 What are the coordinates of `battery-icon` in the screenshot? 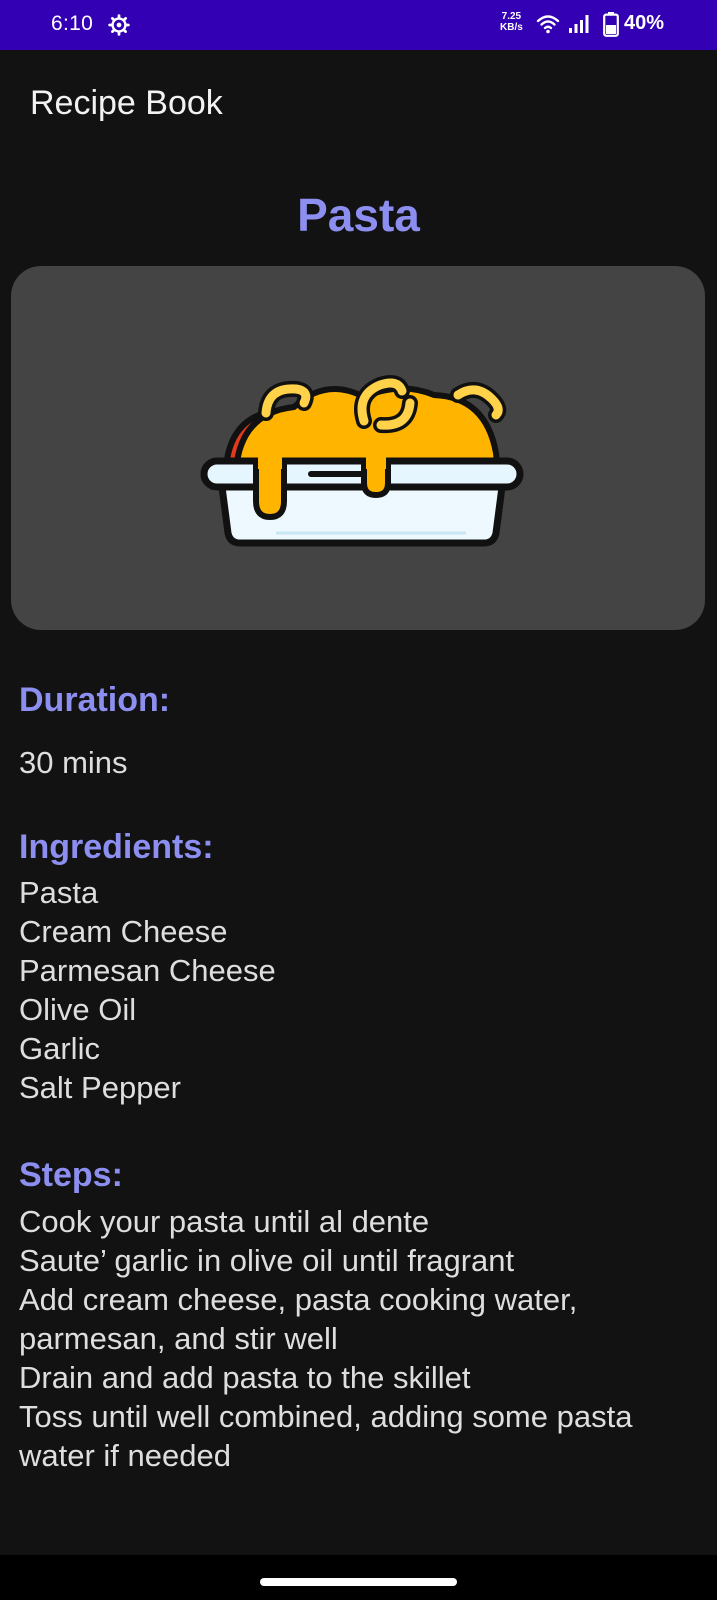 It's located at (611, 24).